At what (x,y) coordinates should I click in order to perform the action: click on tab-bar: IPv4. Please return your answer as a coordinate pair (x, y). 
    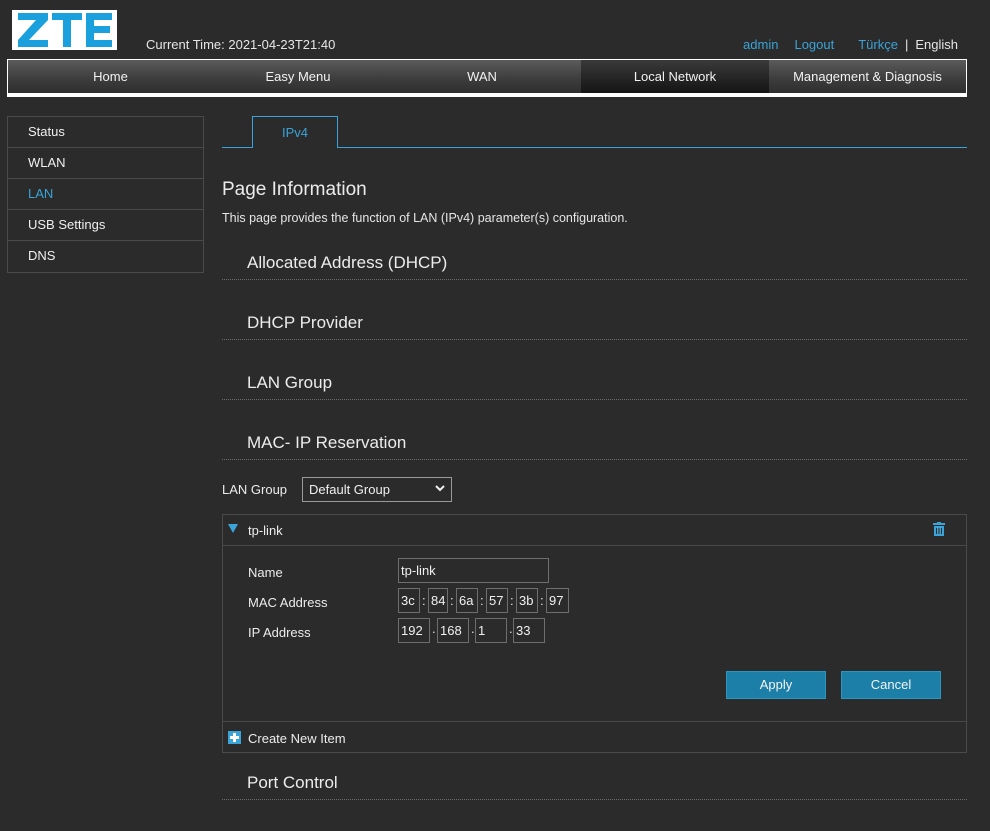
    Looking at the image, I should click on (594, 132).